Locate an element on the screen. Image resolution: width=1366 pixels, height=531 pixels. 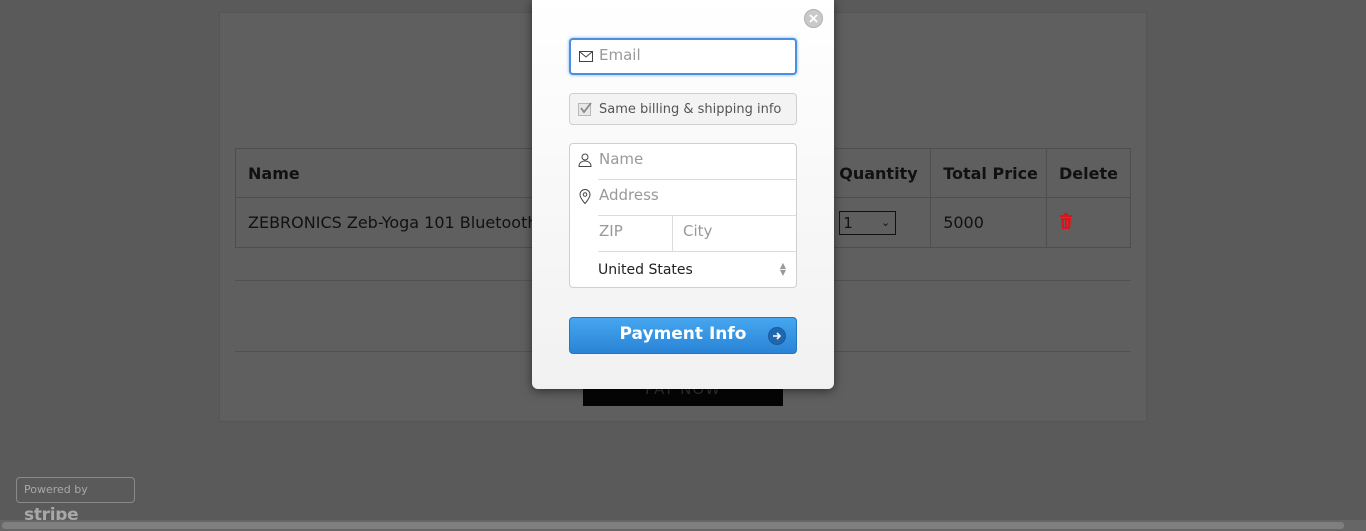
country-select: United States ▲ ▼ is located at coordinates (683, 270).